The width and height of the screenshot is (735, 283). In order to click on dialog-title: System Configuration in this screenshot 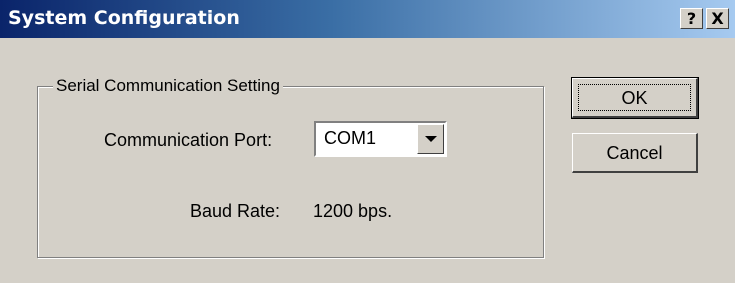, I will do `click(124, 18)`.